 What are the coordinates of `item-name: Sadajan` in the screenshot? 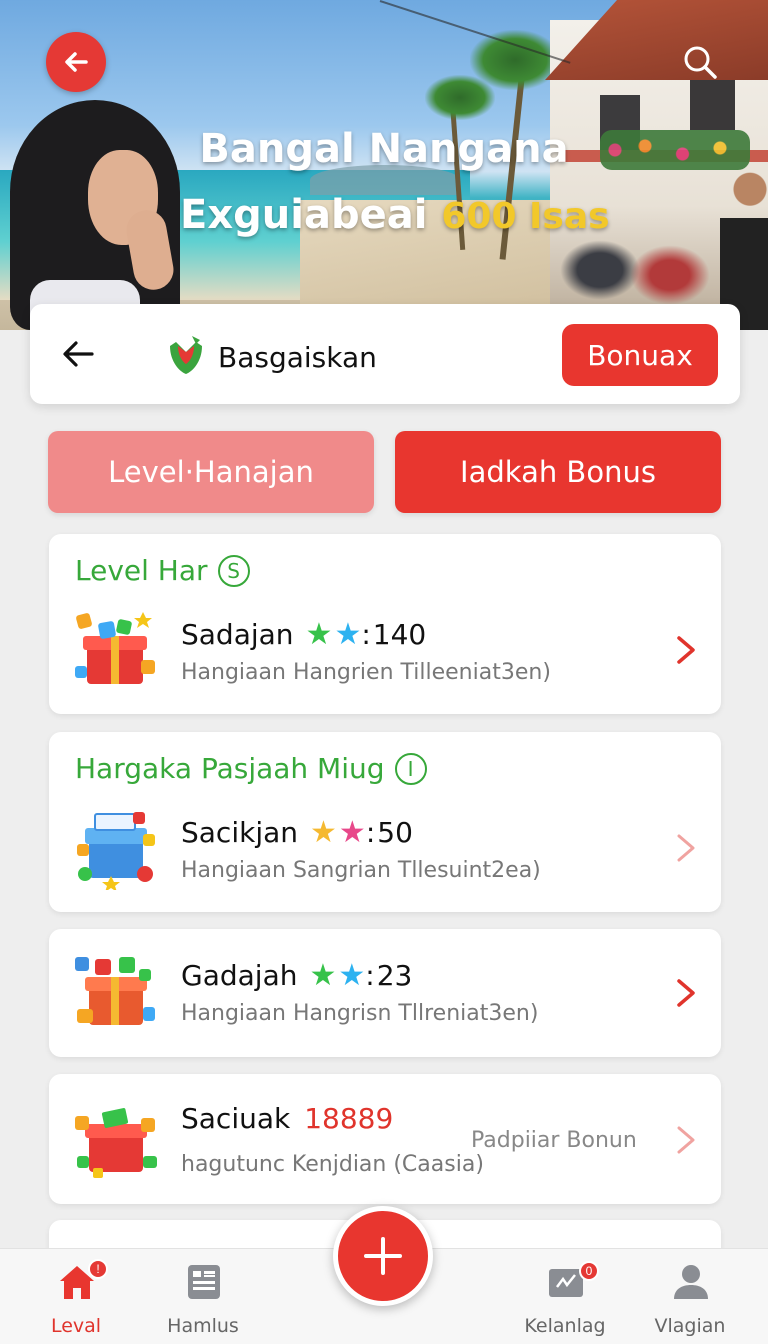 It's located at (237, 634).